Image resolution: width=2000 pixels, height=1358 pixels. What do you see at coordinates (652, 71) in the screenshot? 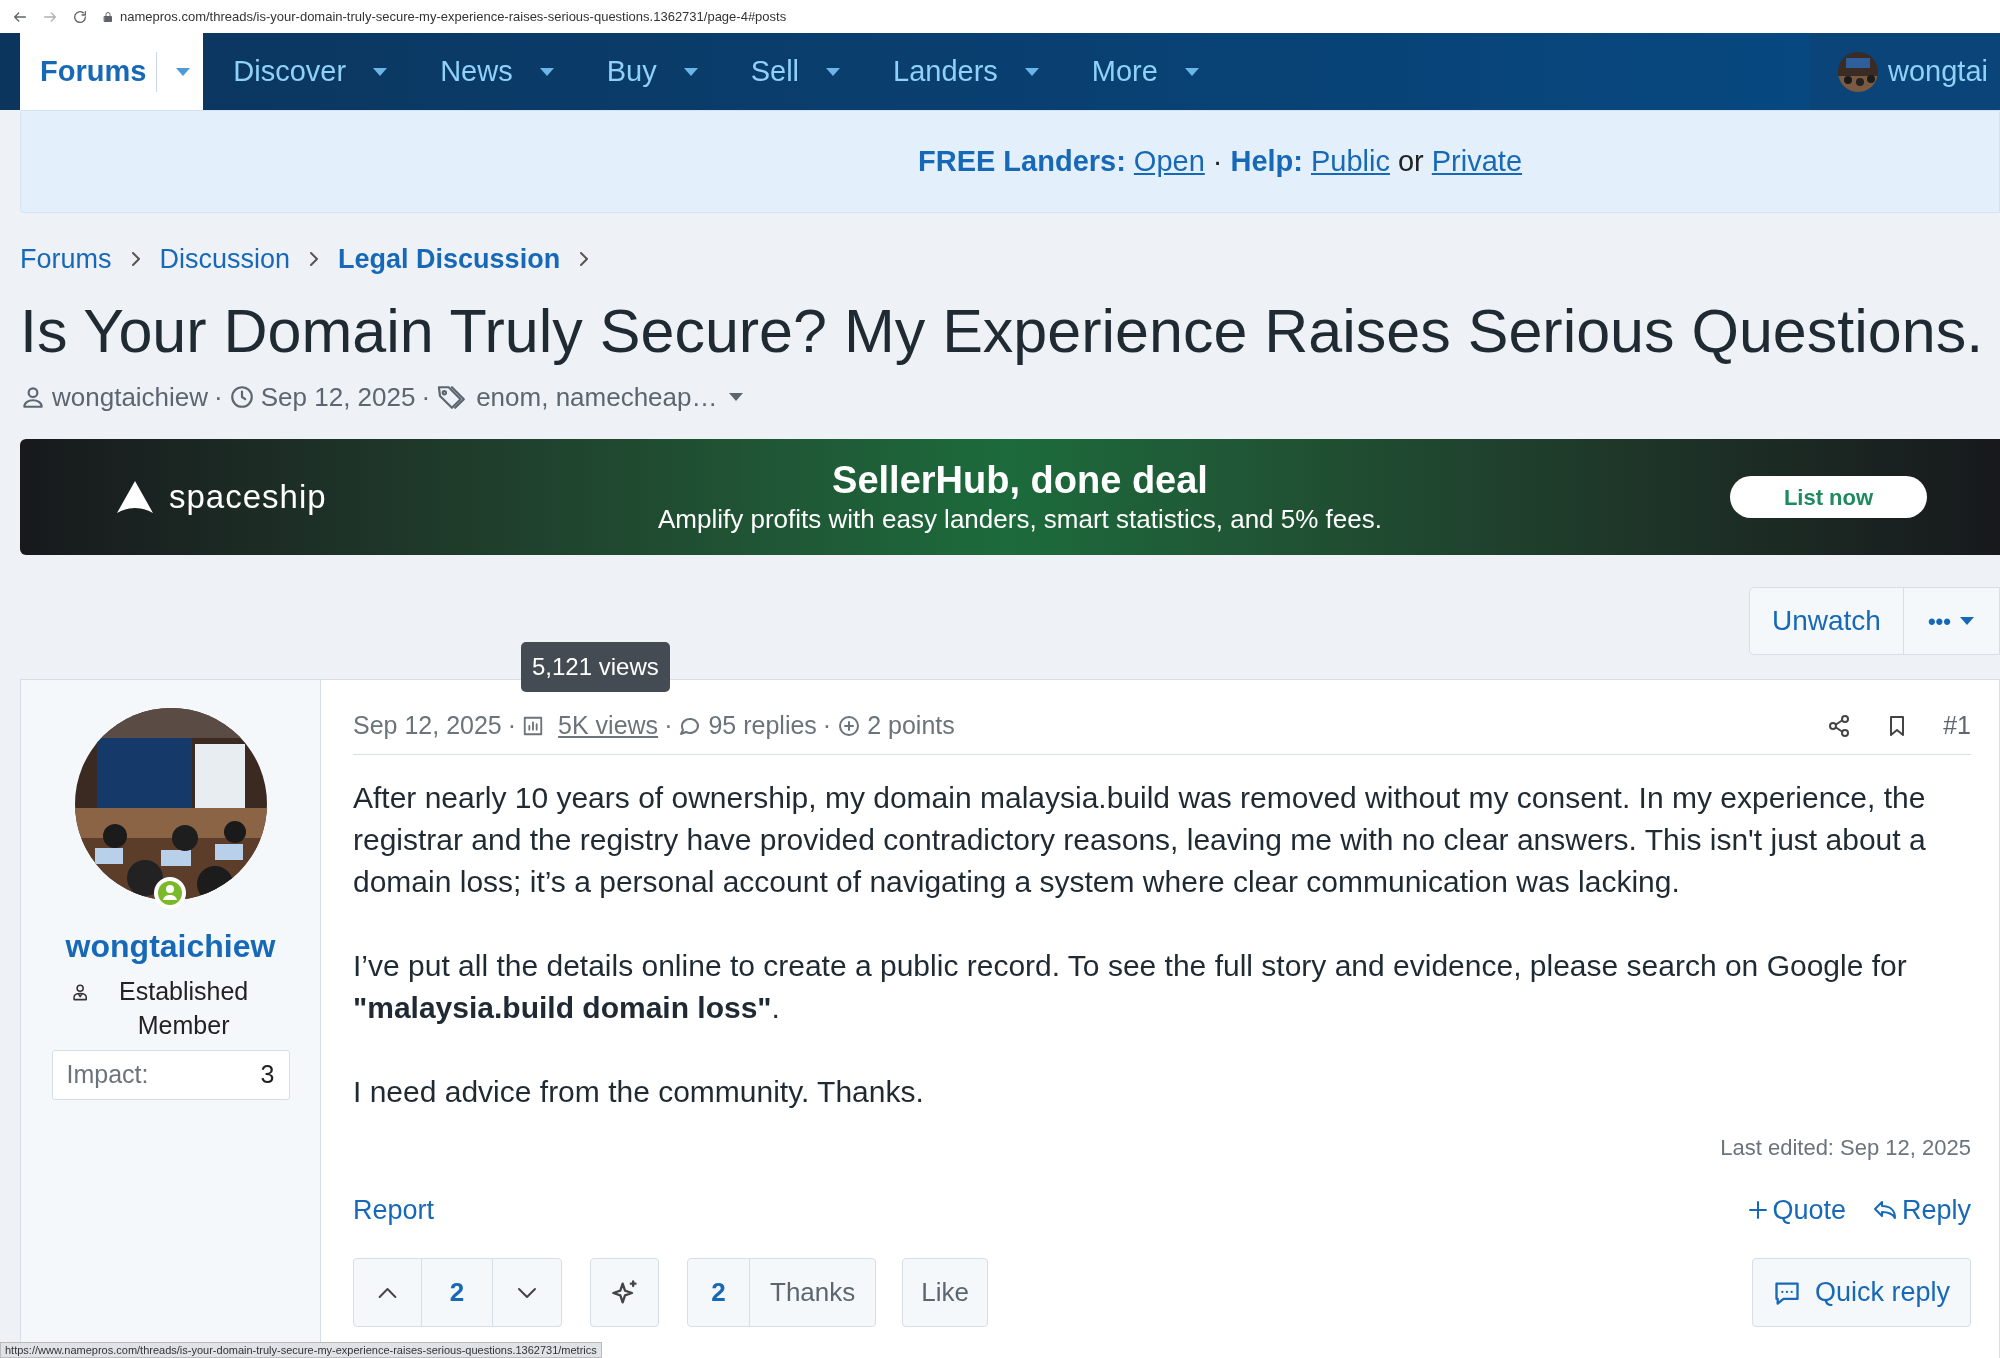
I see `nav-tab: Buy` at bounding box center [652, 71].